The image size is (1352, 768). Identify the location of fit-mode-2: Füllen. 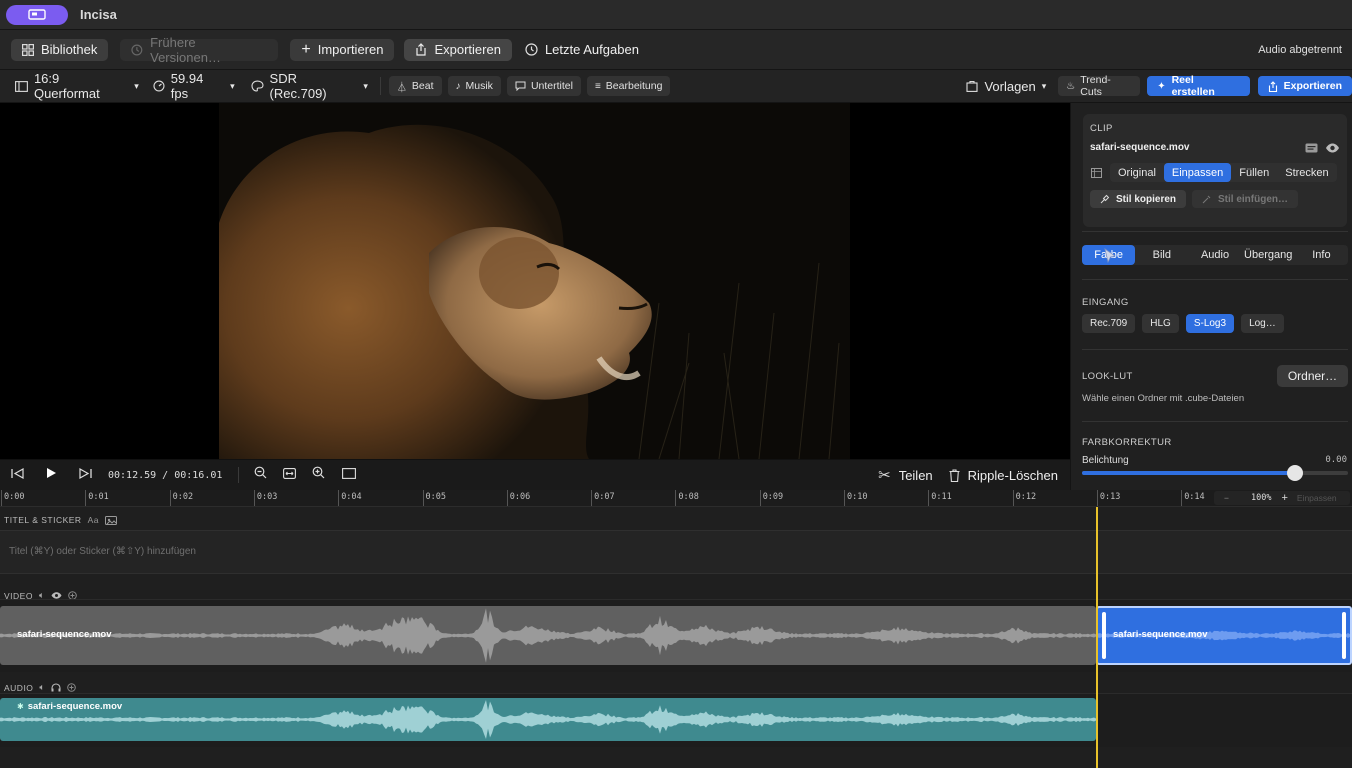
(1254, 172).